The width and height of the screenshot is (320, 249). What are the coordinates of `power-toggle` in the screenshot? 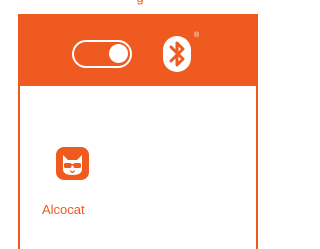 It's located at (102, 54).